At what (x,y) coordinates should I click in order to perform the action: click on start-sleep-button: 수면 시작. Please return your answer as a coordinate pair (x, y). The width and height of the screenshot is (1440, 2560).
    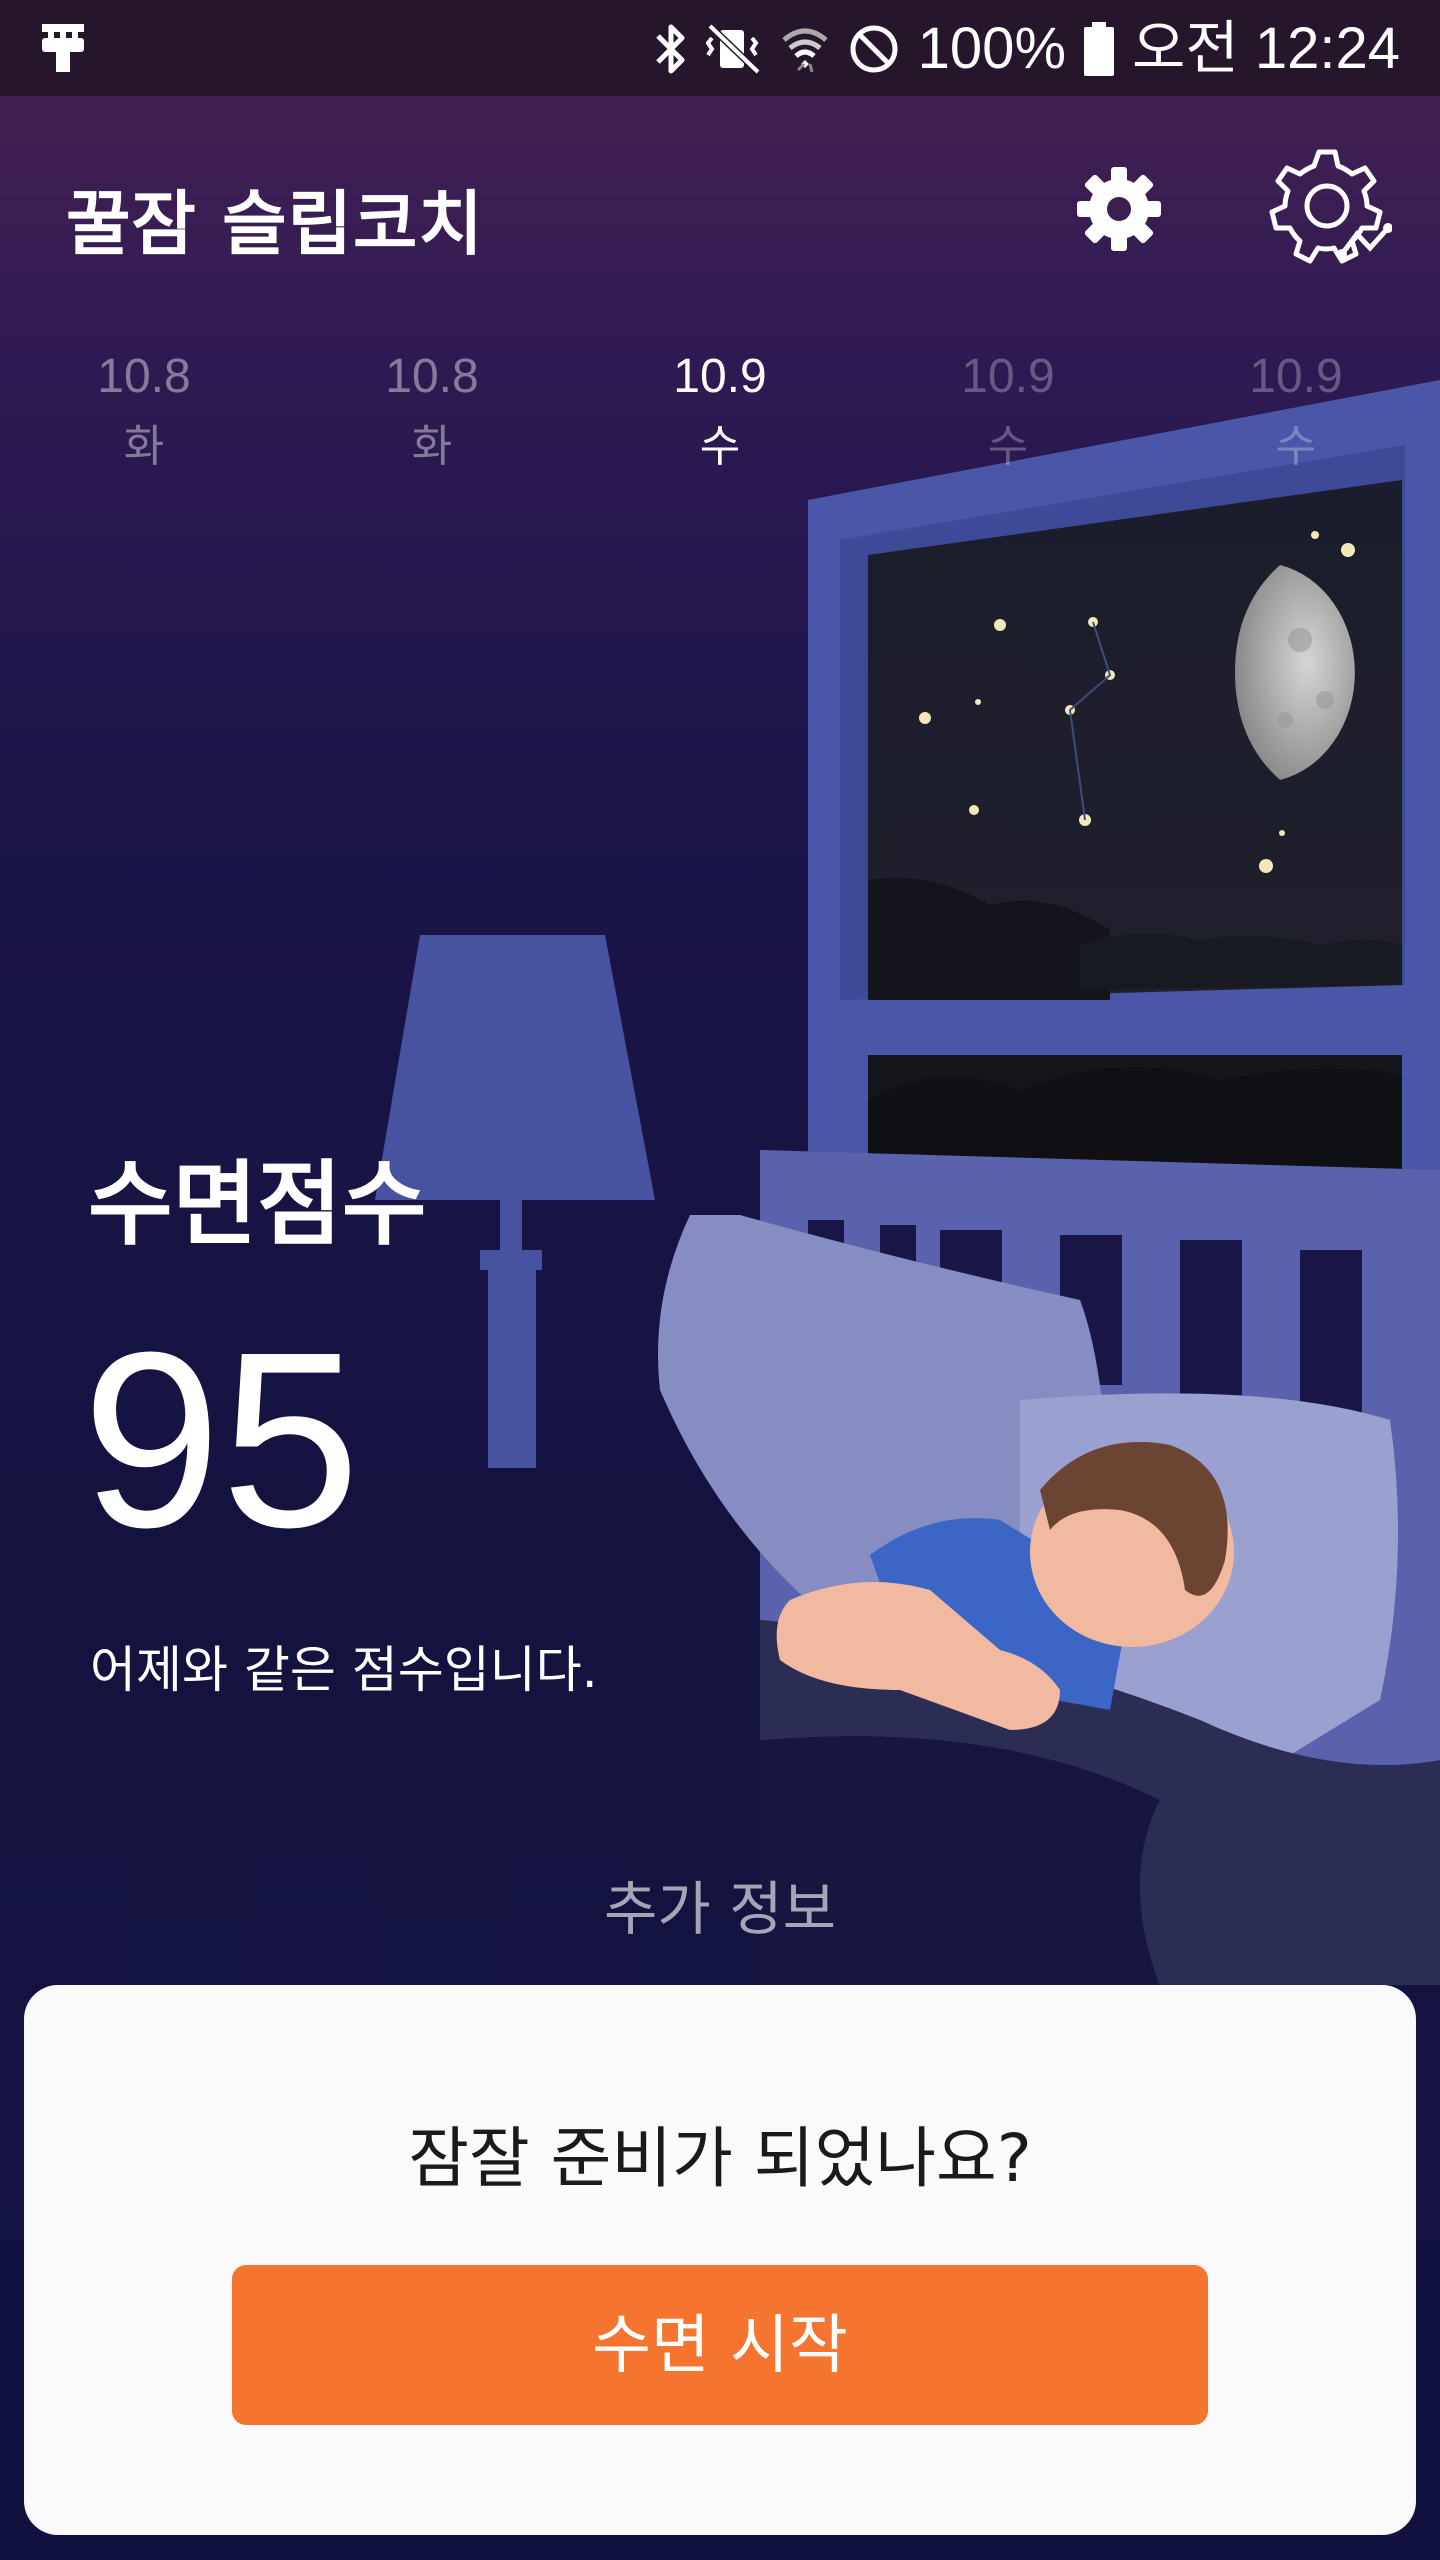
    Looking at the image, I should click on (720, 2345).